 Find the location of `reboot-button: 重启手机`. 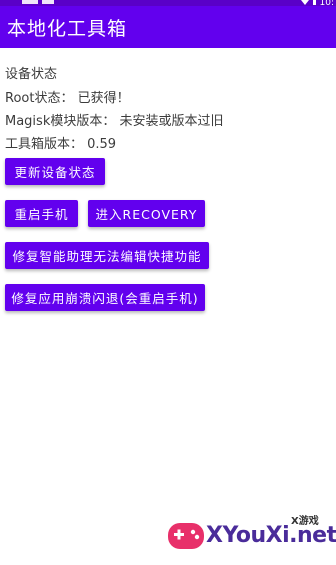

reboot-button: 重启手机 is located at coordinates (41, 213).